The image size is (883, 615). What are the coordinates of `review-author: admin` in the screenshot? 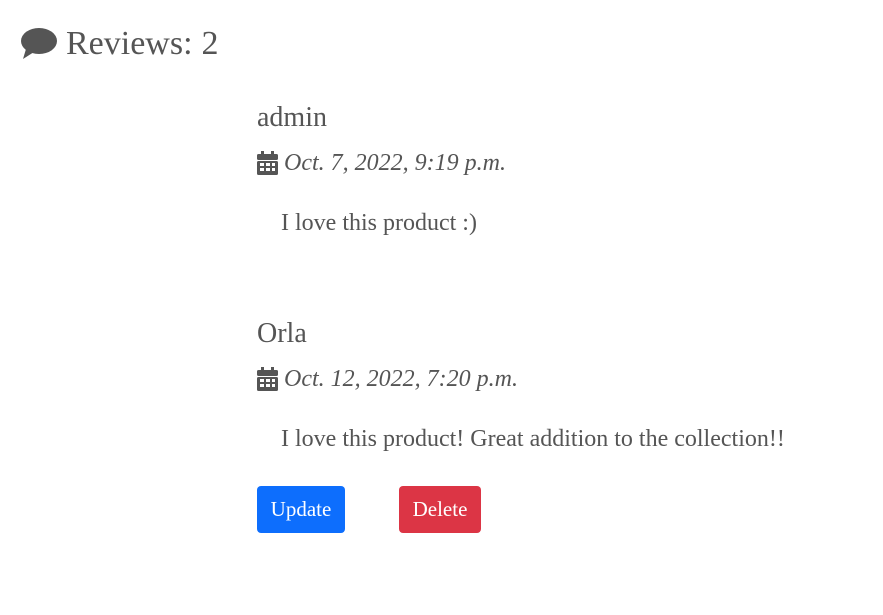 It's located at (292, 117).